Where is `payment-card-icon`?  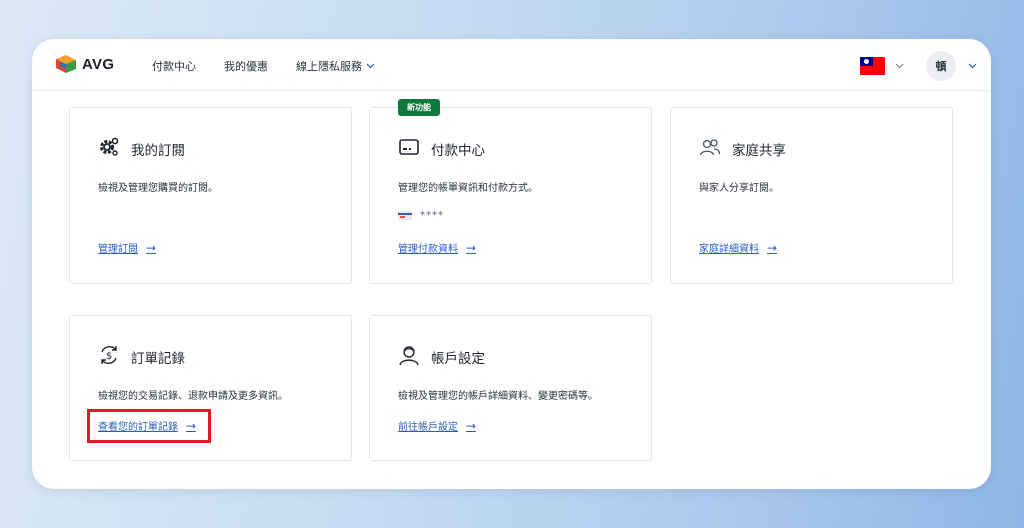 payment-card-icon is located at coordinates (409, 147).